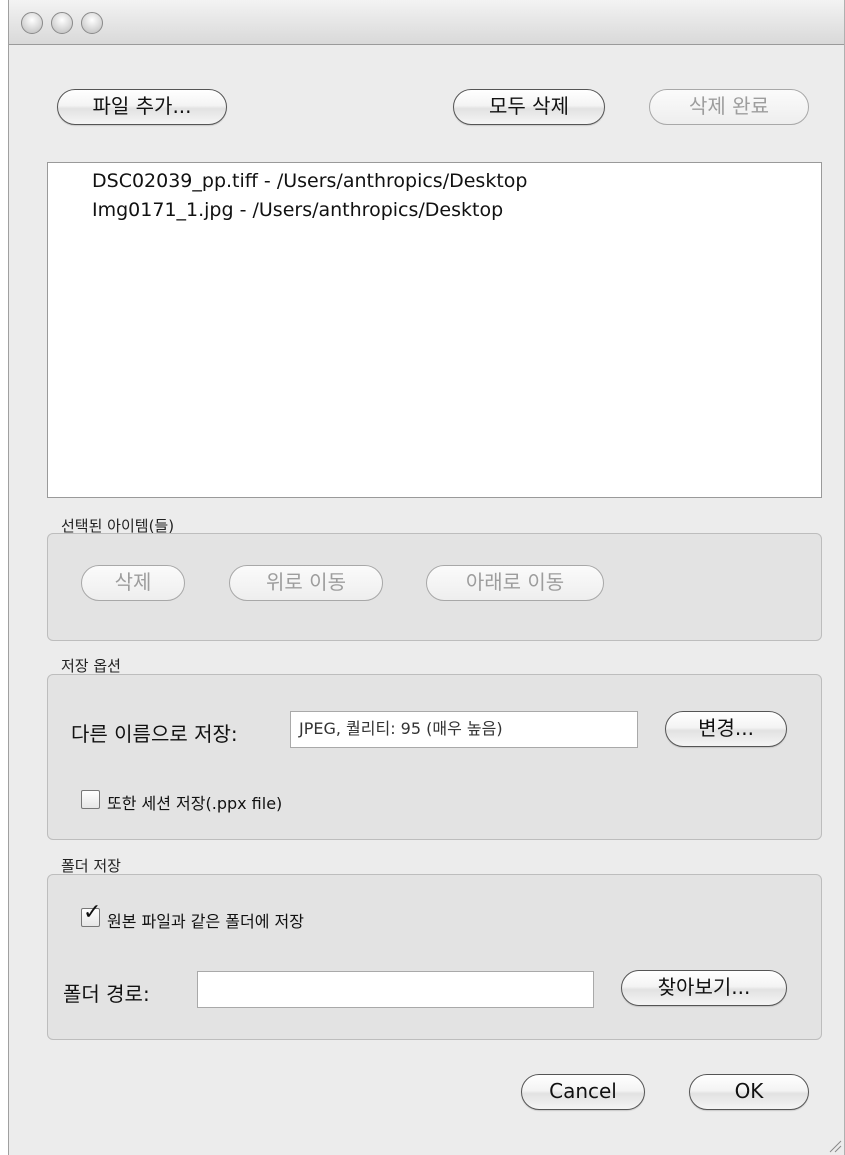 This screenshot has height=1155, width=845. I want to click on same-folder-checkbox: ✓, so click(91, 914).